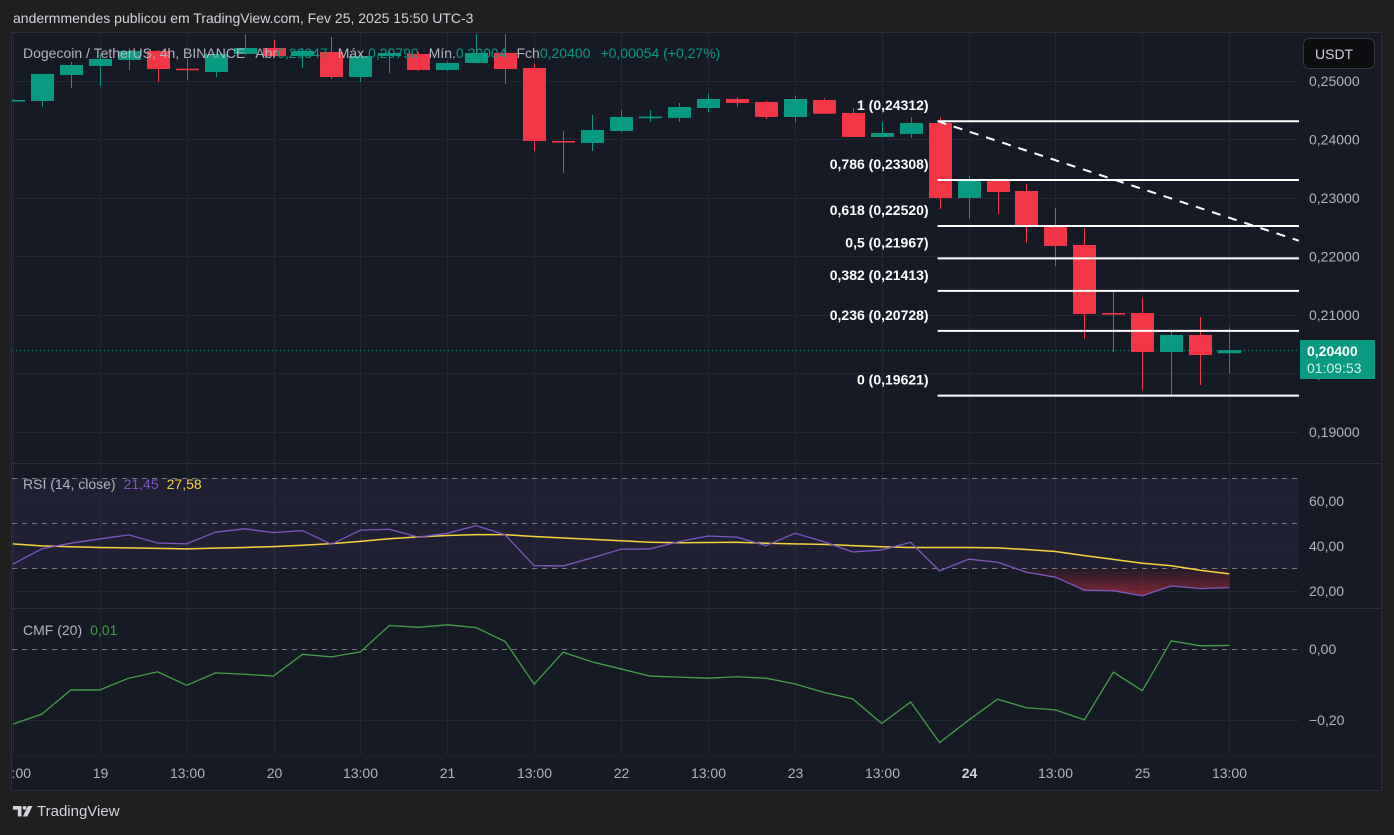 Image resolution: width=1394 pixels, height=835 pixels. Describe the element at coordinates (52, 630) in the screenshot. I see `cmf-title: CMF (20)` at that location.